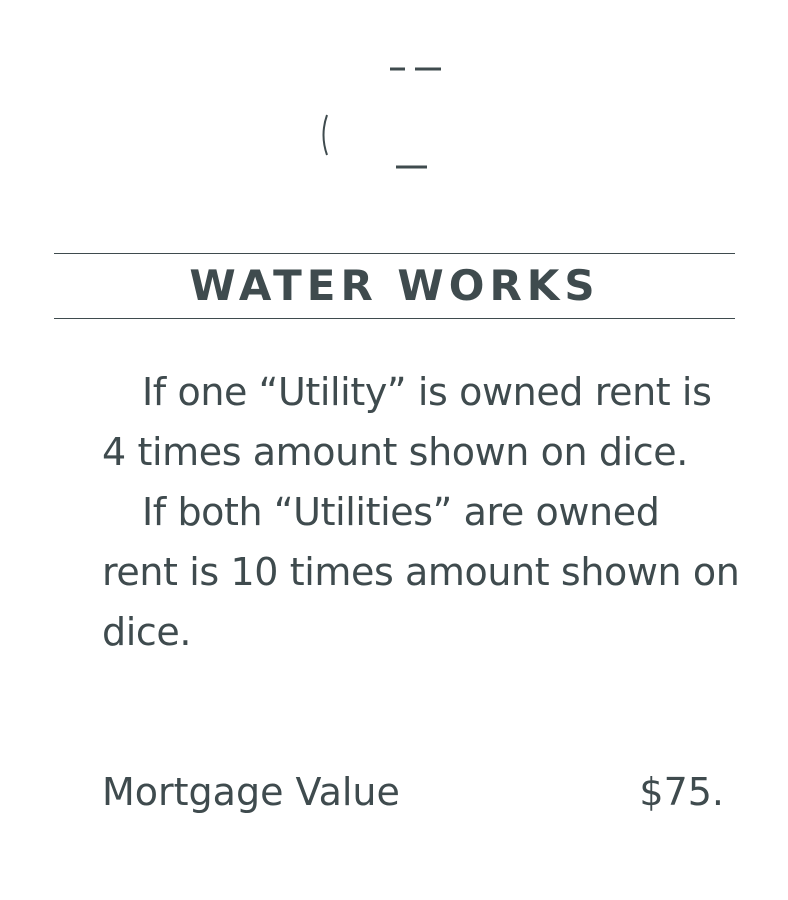 Image resolution: width=788 pixels, height=900 pixels. I want to click on mortgage-row: Mortgage Value $75., so click(413, 792).